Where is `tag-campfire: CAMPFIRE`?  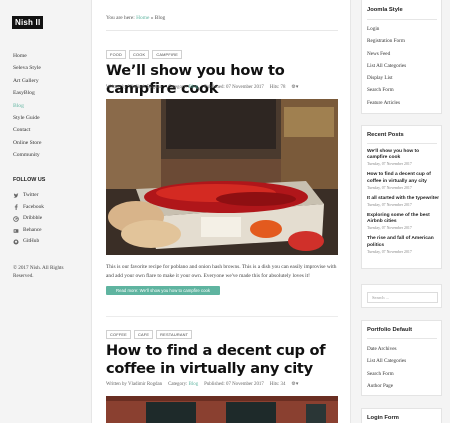 tag-campfire: CAMPFIRE is located at coordinates (167, 54).